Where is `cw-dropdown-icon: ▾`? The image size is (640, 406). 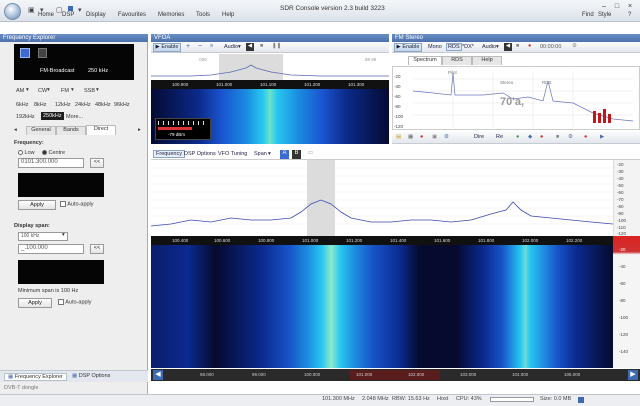
cw-dropdown-icon: ▾ is located at coordinates (48, 90).